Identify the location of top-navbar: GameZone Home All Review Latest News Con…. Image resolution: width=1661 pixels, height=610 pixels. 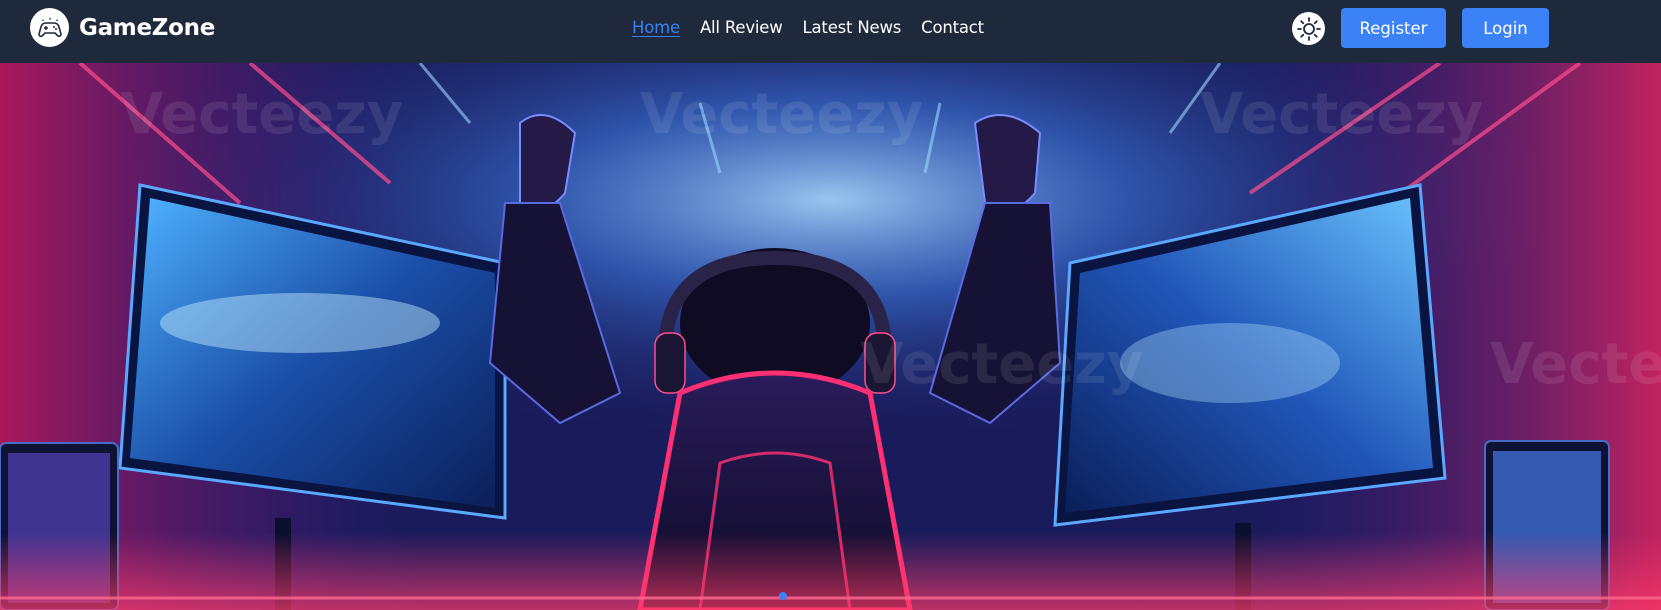
(830, 31).